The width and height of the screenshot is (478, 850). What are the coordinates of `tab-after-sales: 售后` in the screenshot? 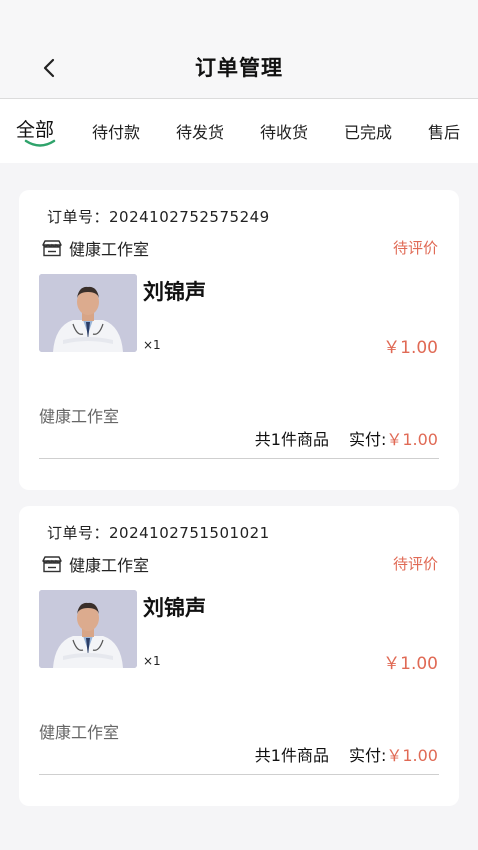 It's located at (444, 131).